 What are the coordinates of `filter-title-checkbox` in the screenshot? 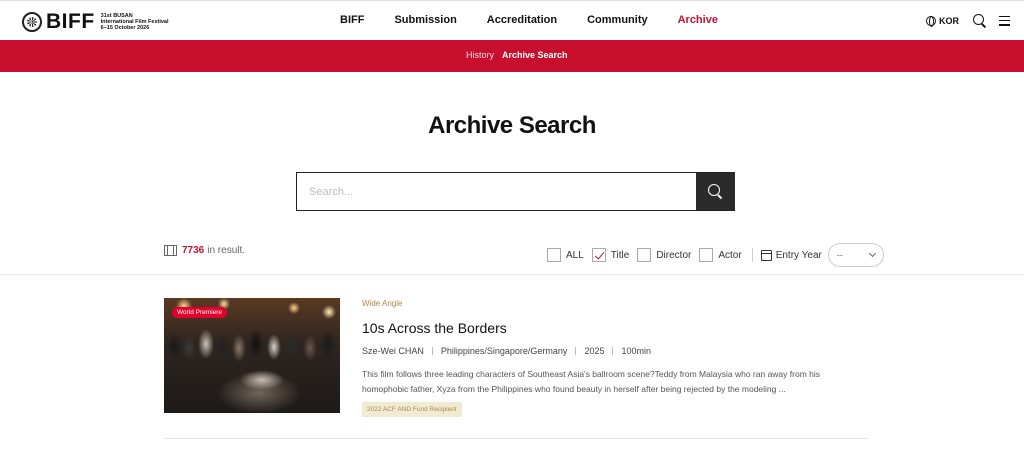 It's located at (598, 255).